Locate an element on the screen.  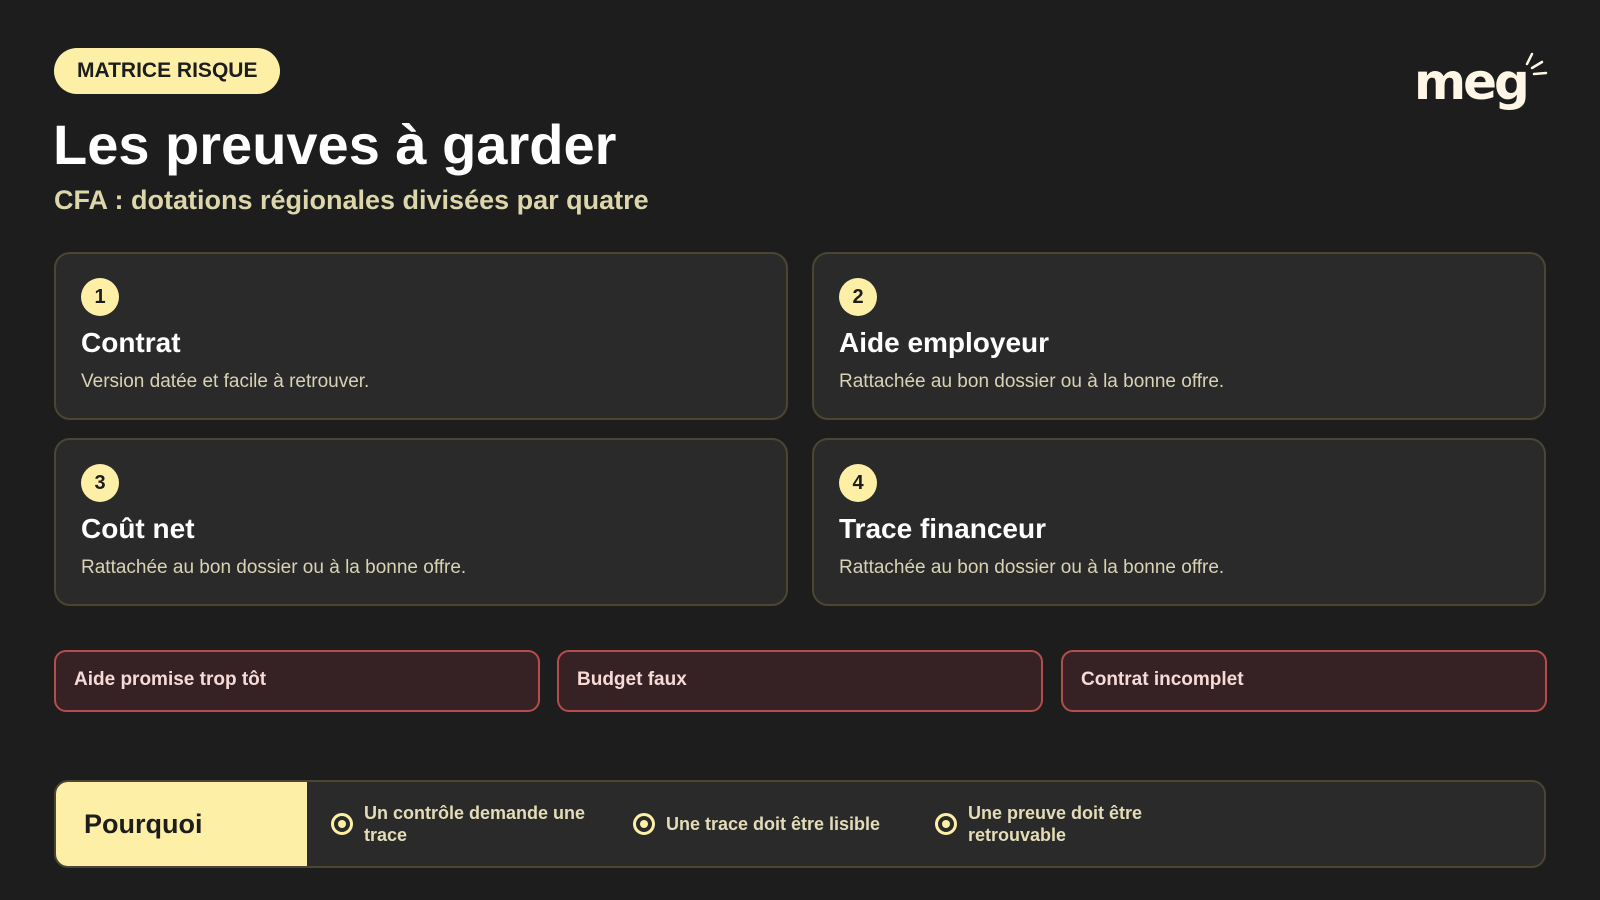
card-title: Aide employeur is located at coordinates (944, 342).